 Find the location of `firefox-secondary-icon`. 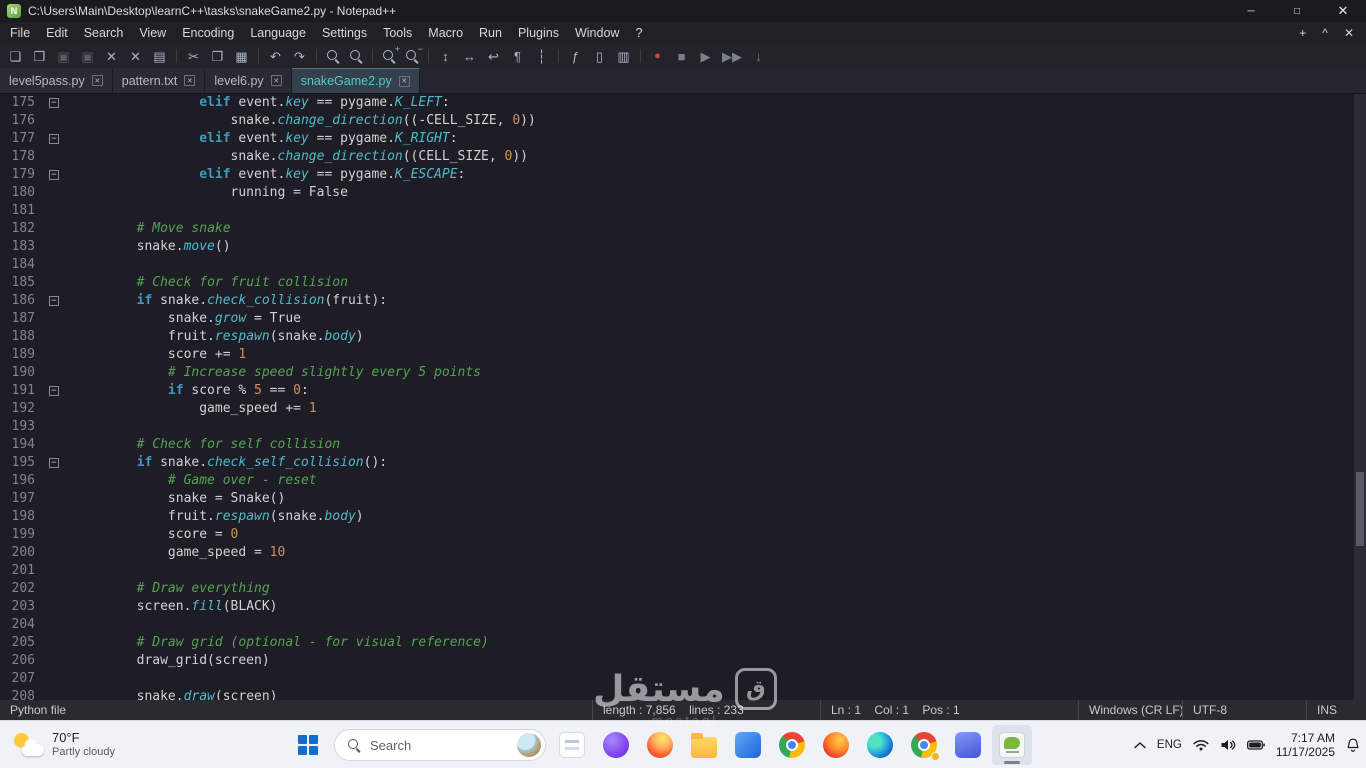

firefox-secondary-icon is located at coordinates (836, 745).